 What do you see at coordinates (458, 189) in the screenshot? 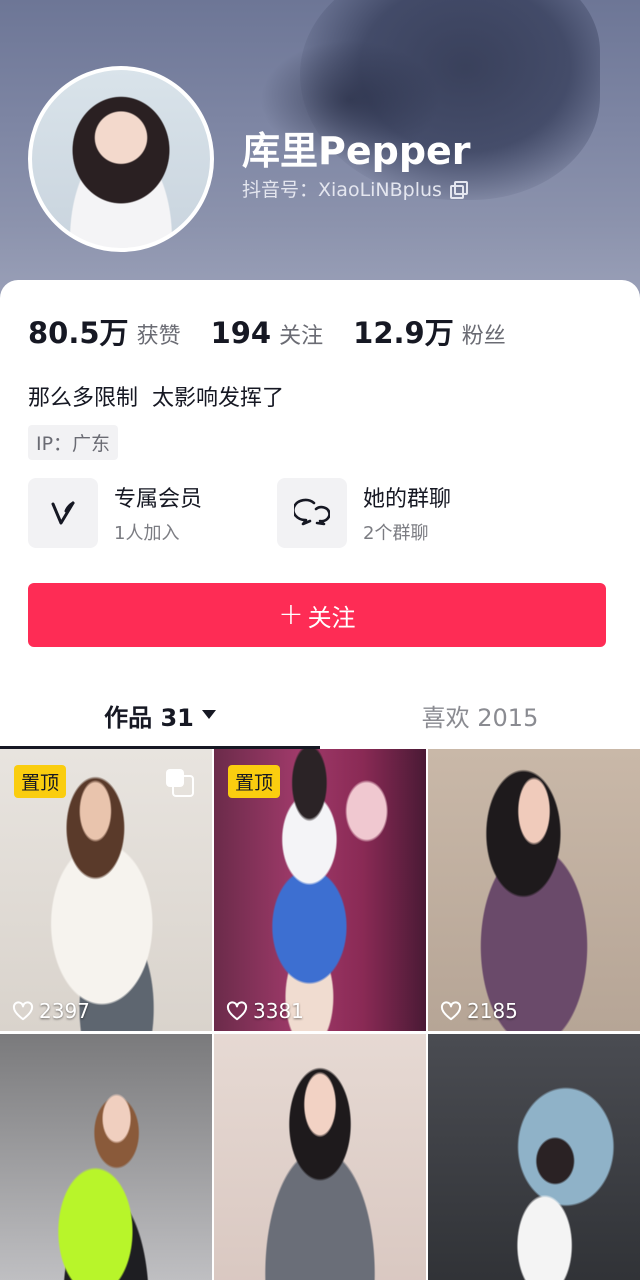
I see `copy-icon` at bounding box center [458, 189].